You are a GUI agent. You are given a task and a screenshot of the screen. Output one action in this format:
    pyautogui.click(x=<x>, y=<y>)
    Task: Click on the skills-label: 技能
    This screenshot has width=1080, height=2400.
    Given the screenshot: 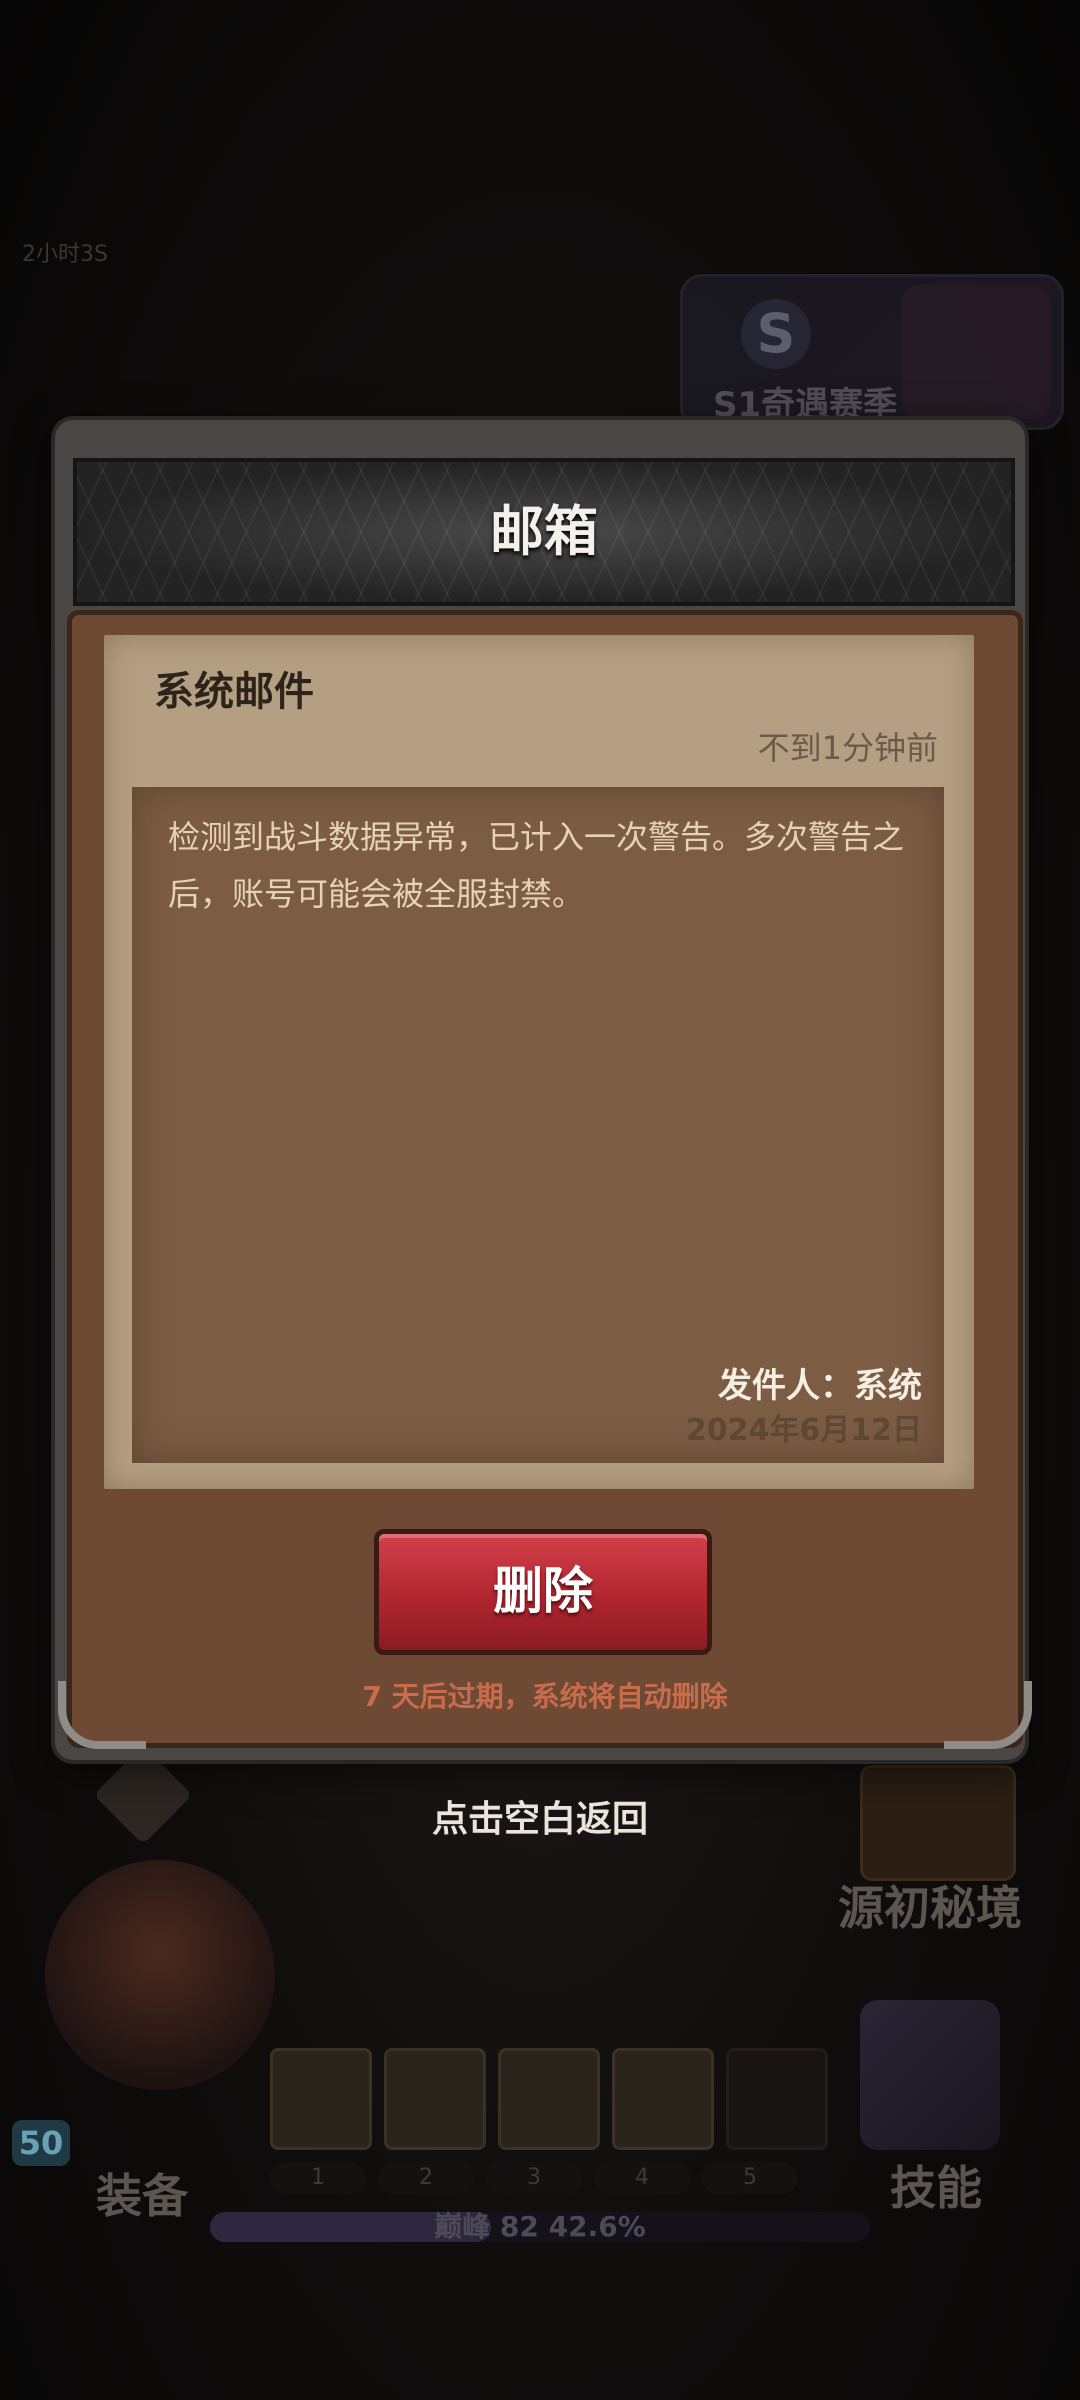 What is the action you would take?
    pyautogui.click(x=936, y=2188)
    